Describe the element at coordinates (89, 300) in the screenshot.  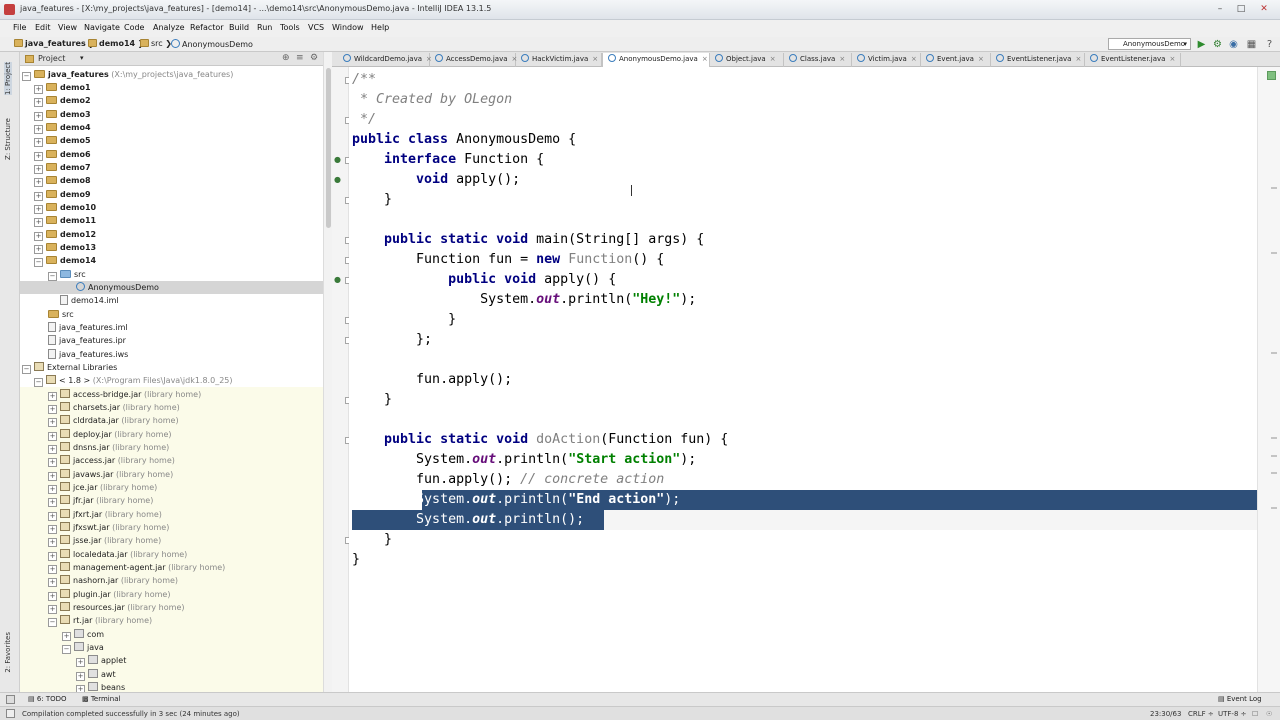
I see `tree-file: demo14.iml` at that location.